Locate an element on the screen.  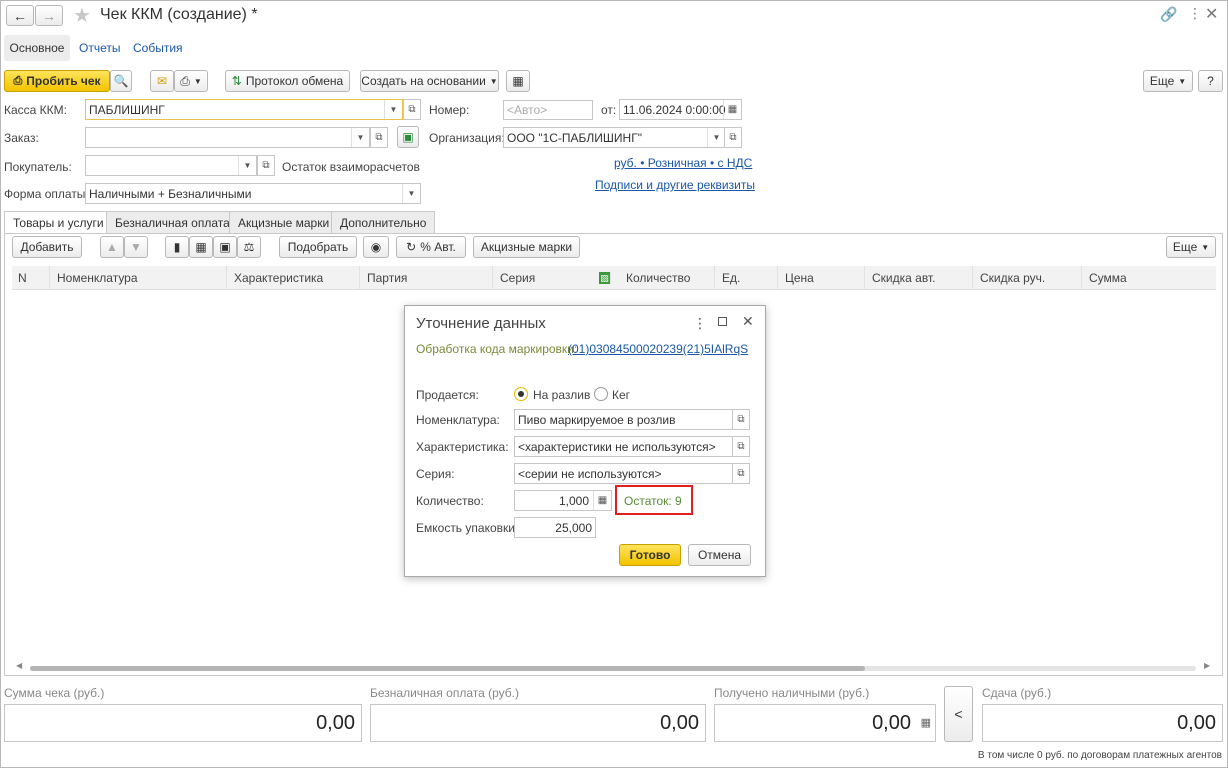
qty-input: 1,000 ▦ is located at coordinates (563, 500).